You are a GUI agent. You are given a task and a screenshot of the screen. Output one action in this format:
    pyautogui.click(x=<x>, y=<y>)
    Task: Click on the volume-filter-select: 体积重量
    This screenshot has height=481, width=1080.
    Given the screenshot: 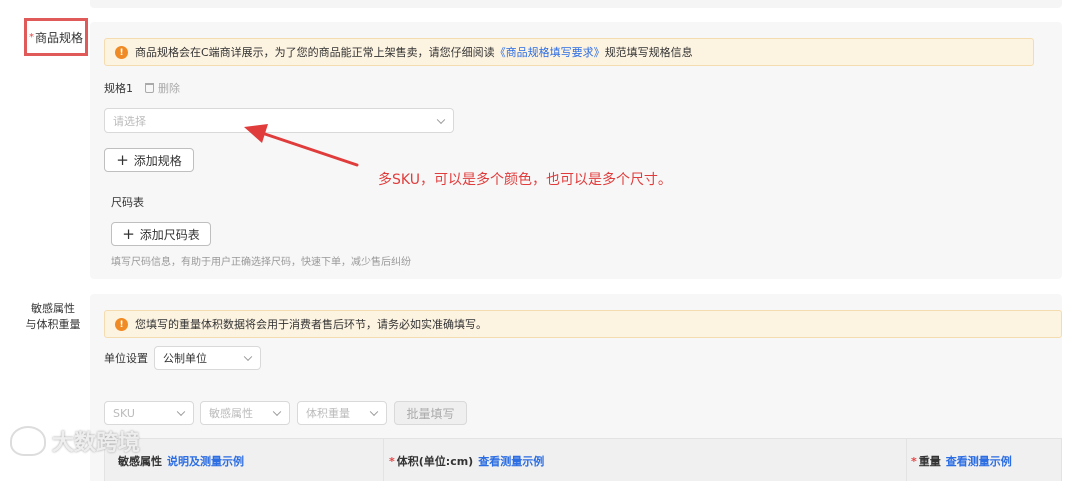 What is the action you would take?
    pyautogui.click(x=342, y=413)
    